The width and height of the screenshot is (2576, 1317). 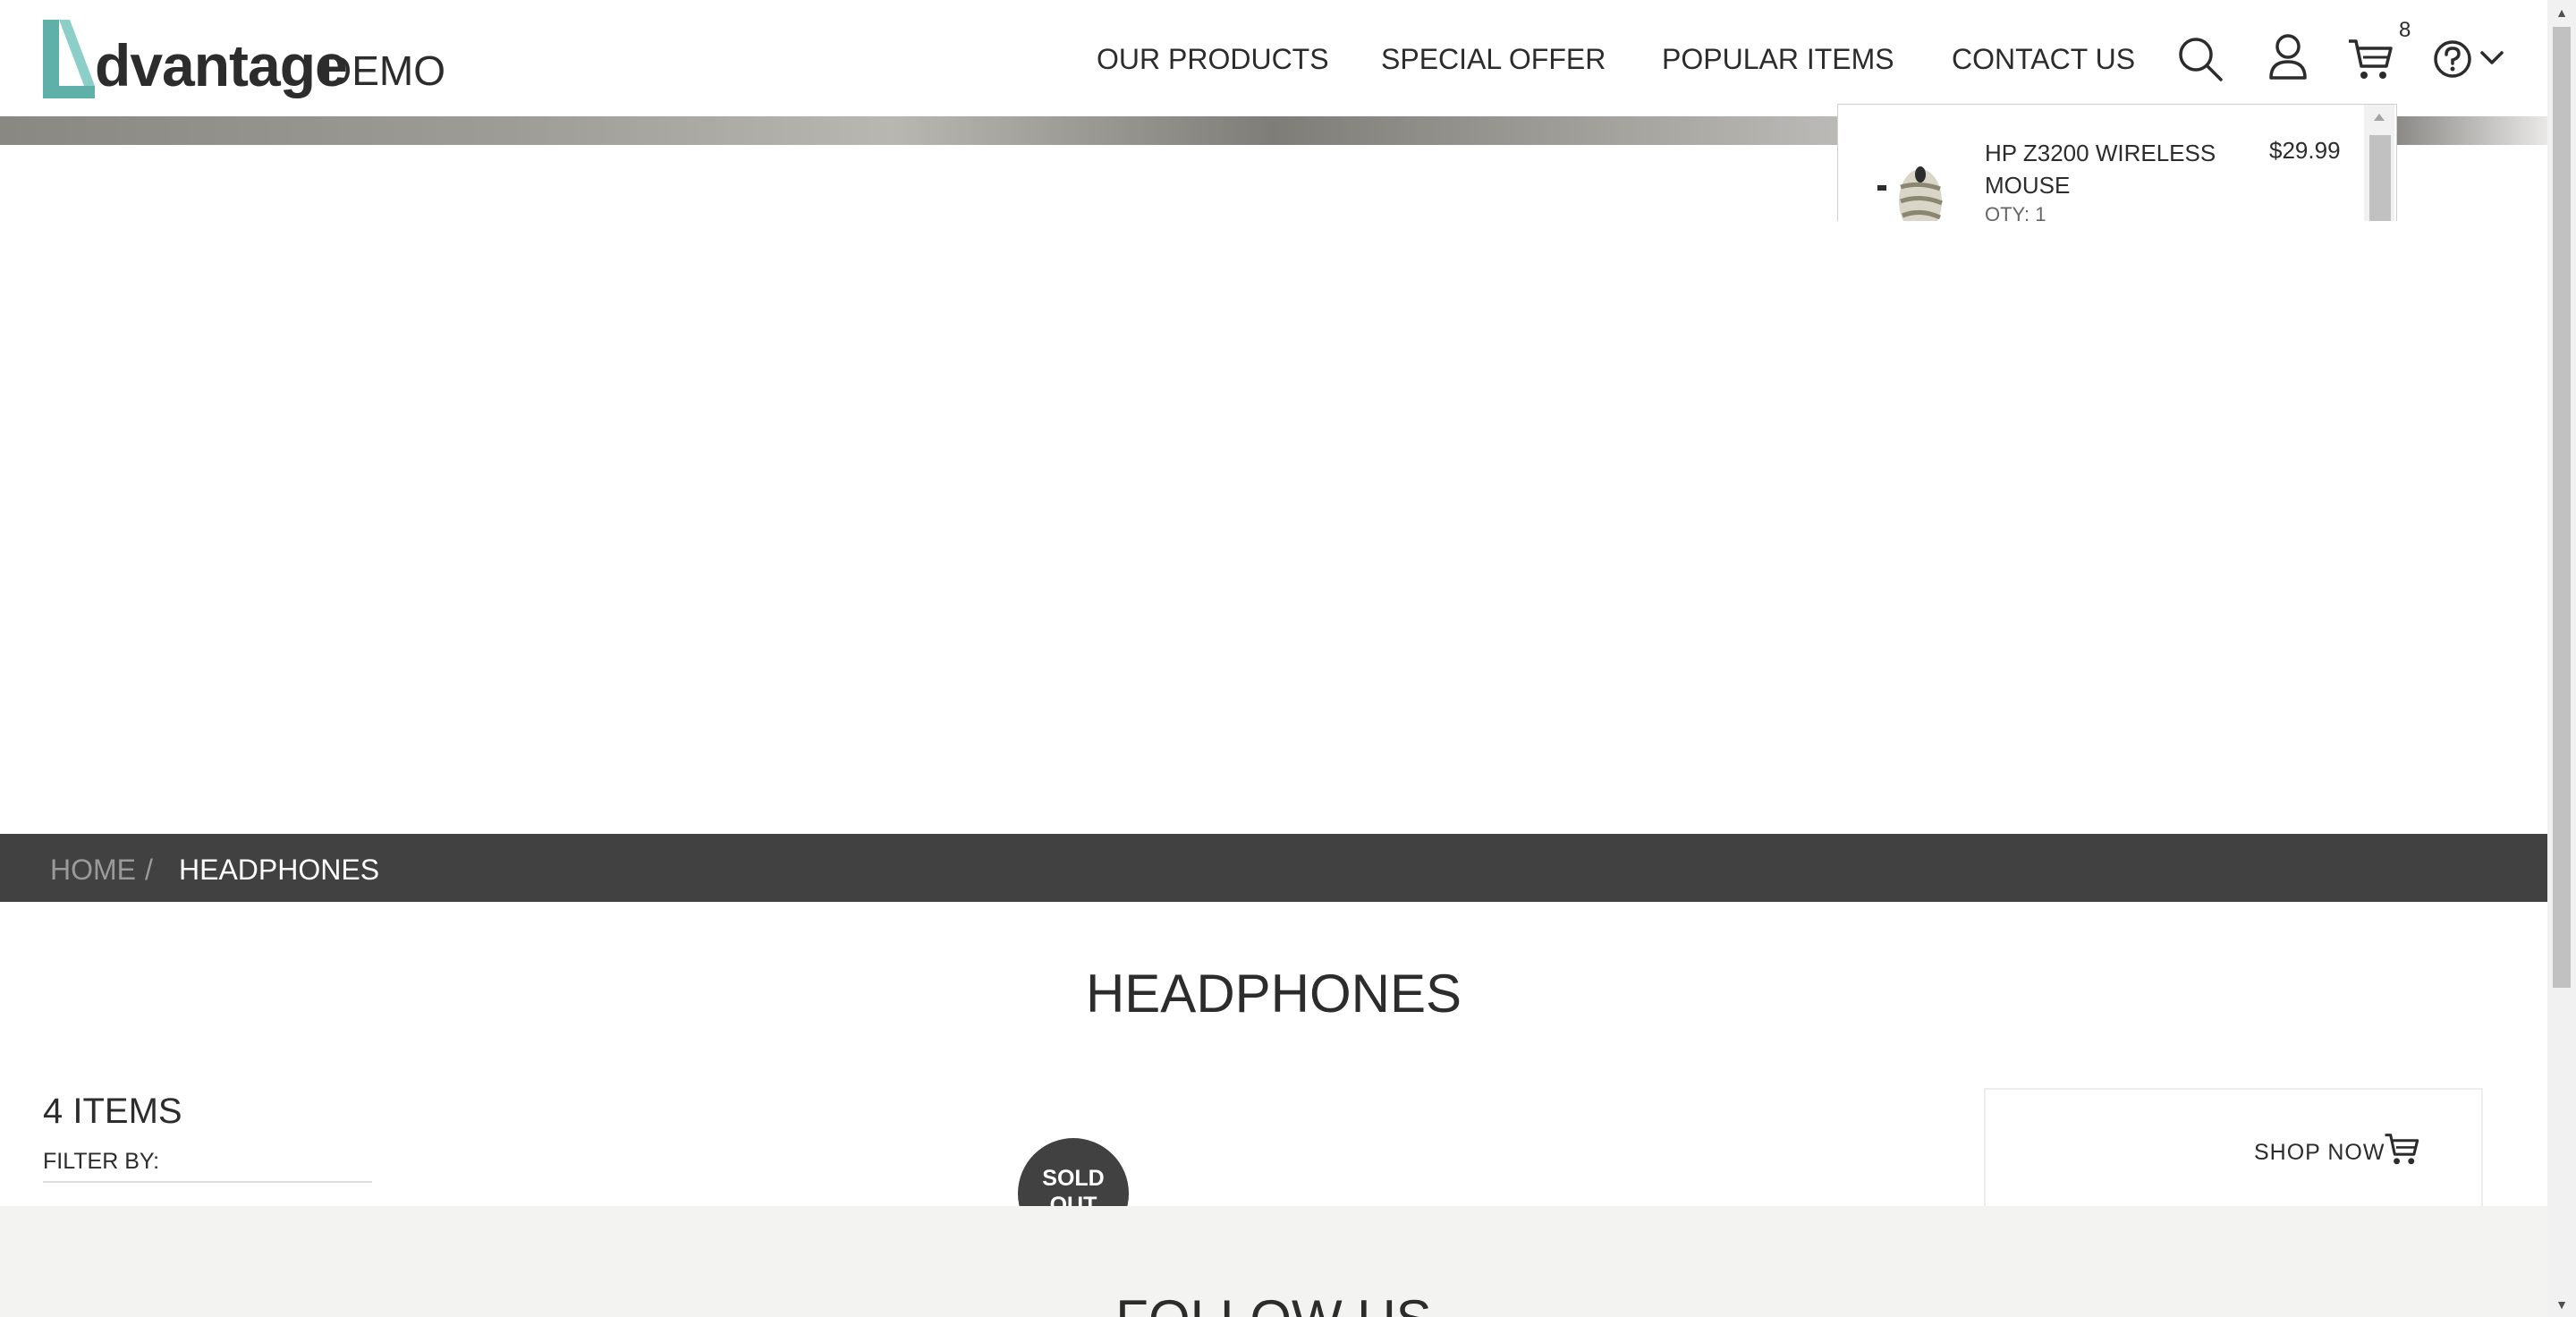 I want to click on scroll-down-icon: ▼, so click(x=2561, y=1305).